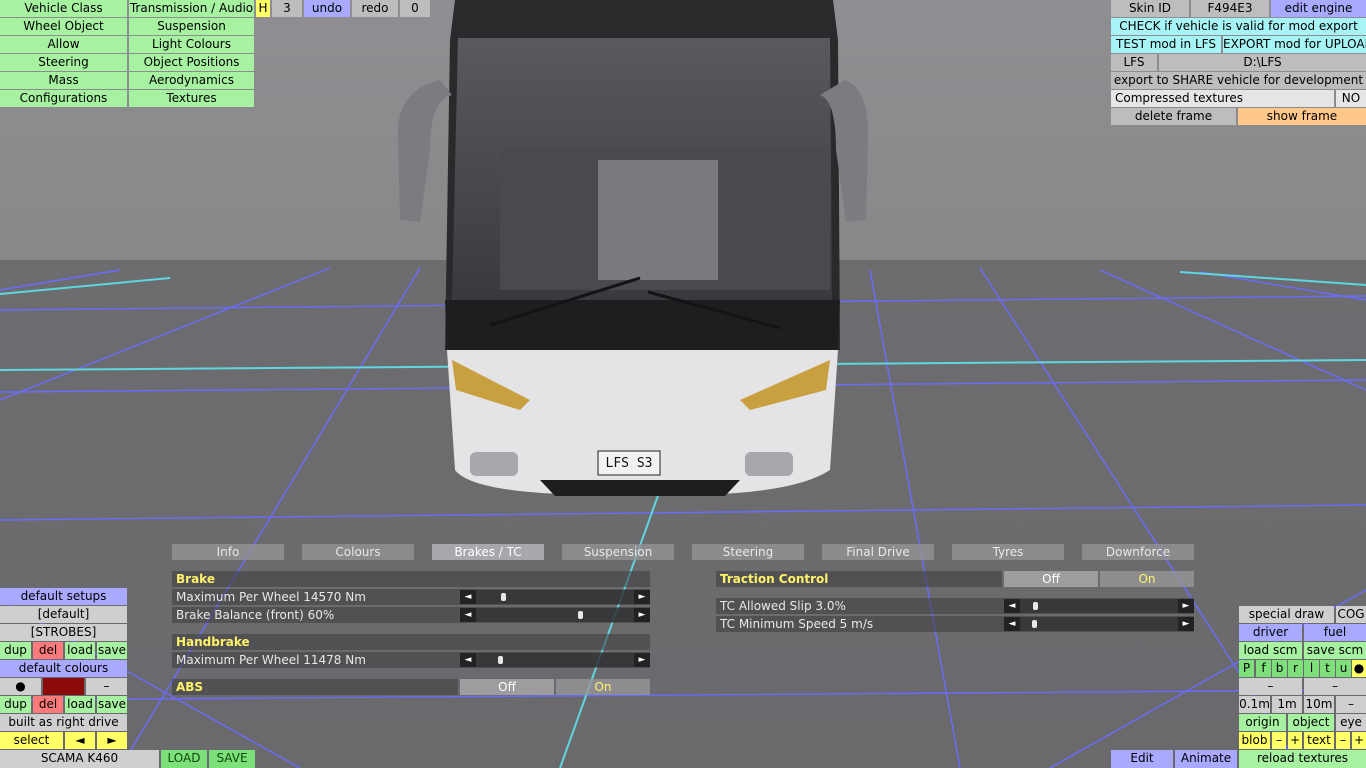  Describe the element at coordinates (1319, 704) in the screenshot. I see `step-10m-button: 10m` at that location.